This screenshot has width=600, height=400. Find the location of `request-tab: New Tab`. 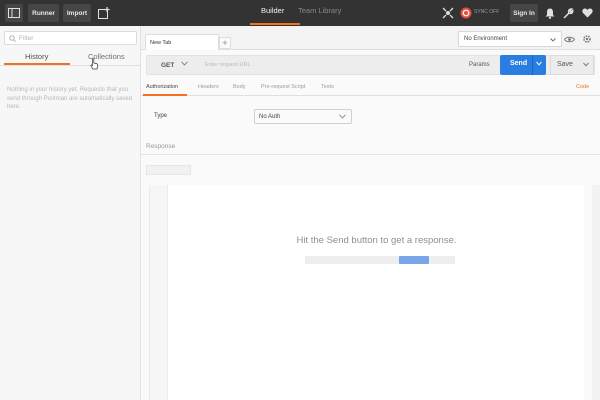

request-tab: New Tab is located at coordinates (182, 42).